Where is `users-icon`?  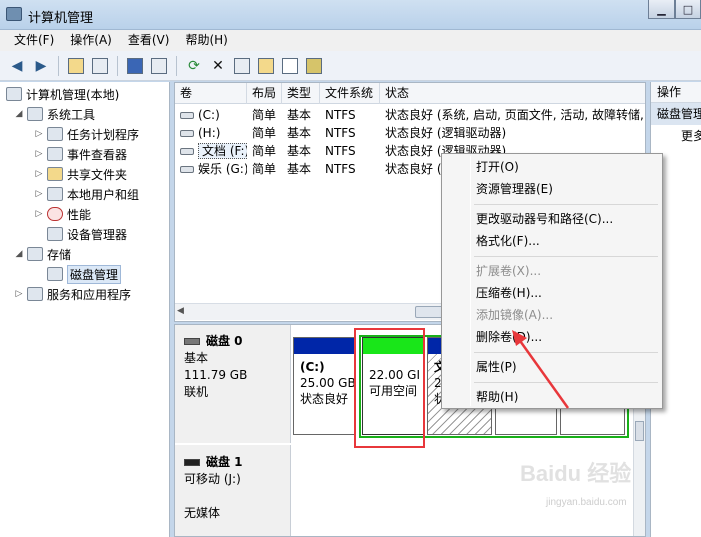
users-icon is located at coordinates (55, 194).